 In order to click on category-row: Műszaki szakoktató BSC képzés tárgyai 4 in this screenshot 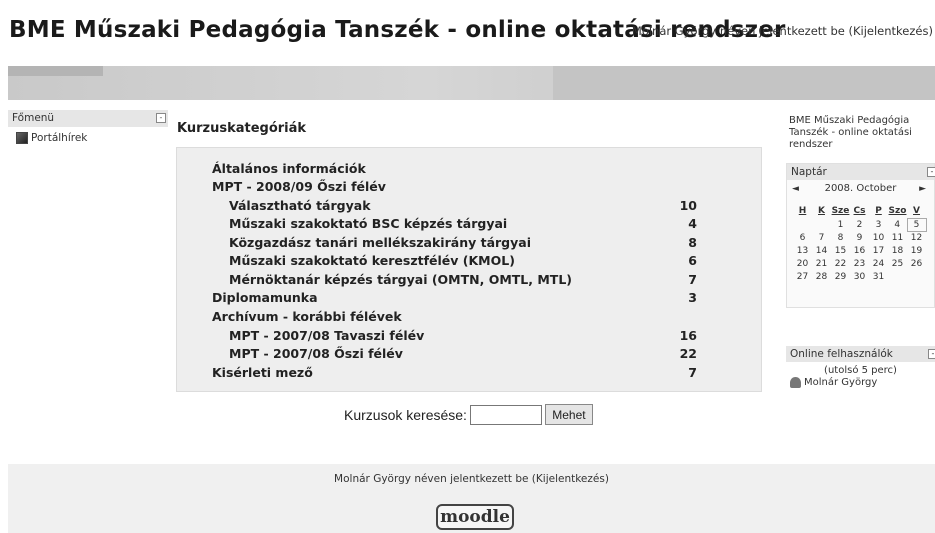, I will do `click(470, 224)`.